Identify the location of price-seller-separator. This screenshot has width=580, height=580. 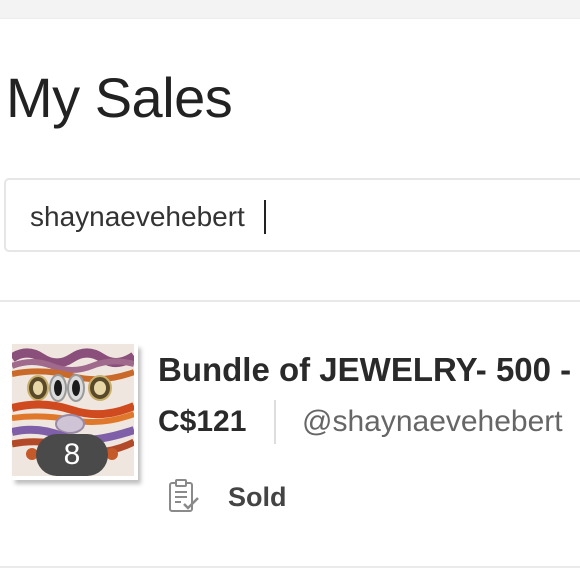
(275, 422).